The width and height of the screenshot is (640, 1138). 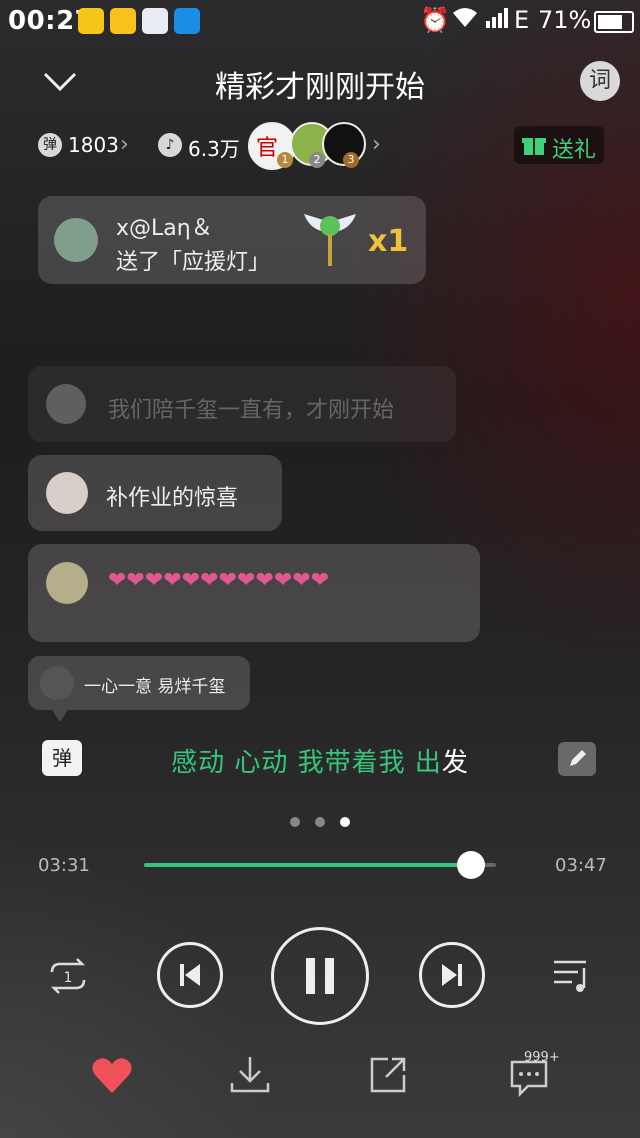 What do you see at coordinates (345, 822) in the screenshot?
I see `page-dot-active` at bounding box center [345, 822].